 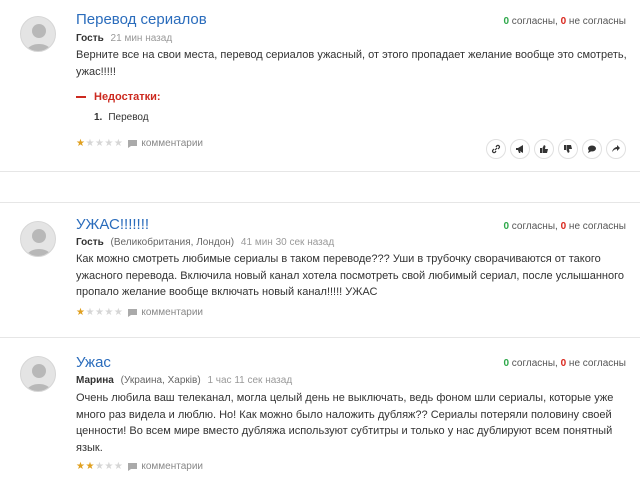 I want to click on megaphone-icon, so click(x=520, y=149).